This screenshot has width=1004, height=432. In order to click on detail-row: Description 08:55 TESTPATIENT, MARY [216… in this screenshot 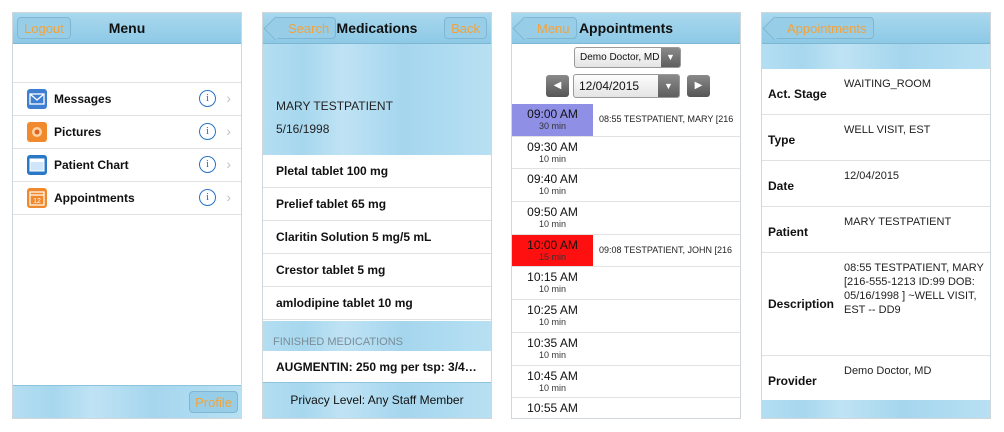, I will do `click(876, 304)`.